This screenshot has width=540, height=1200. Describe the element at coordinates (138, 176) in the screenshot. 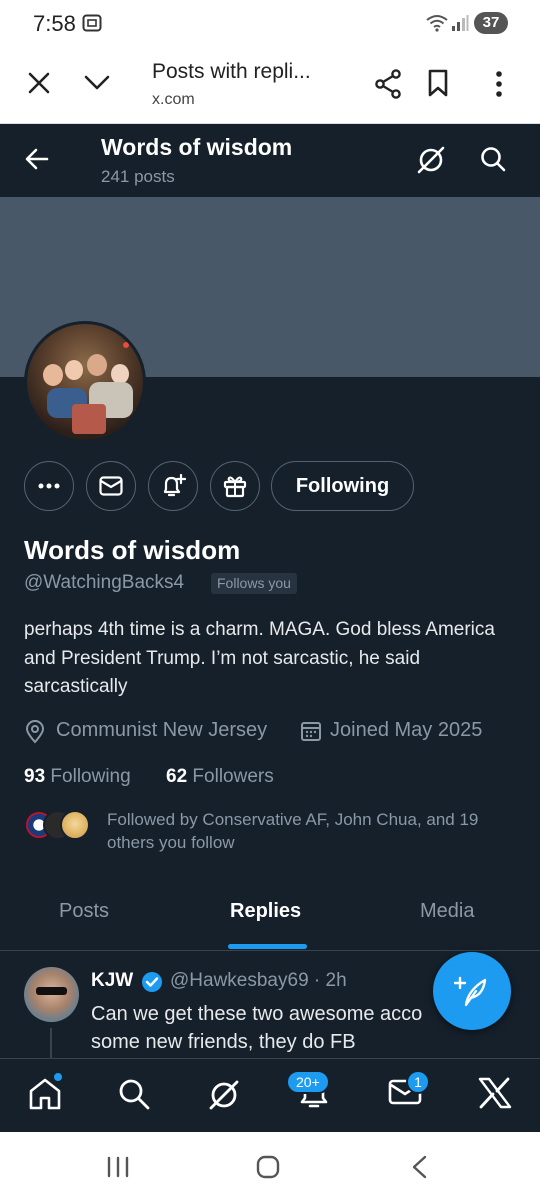

I see `post-count: 241 posts` at that location.